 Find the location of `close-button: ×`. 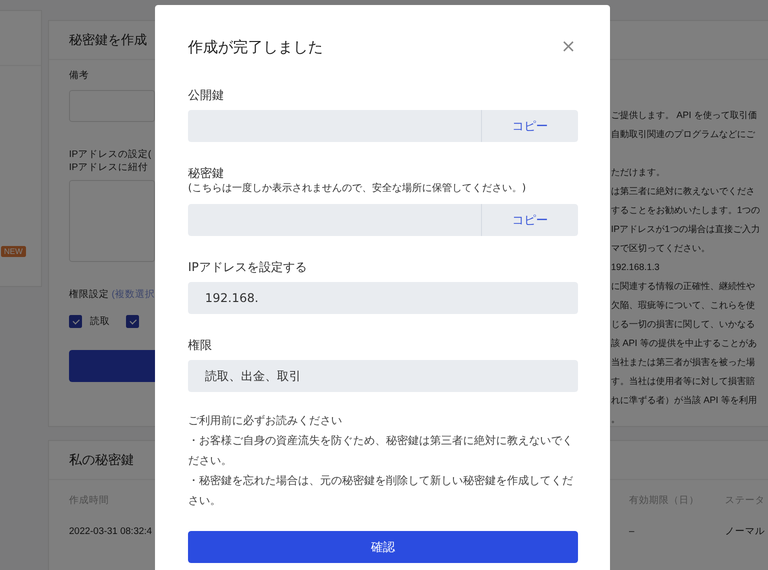

close-button: × is located at coordinates (568, 47).